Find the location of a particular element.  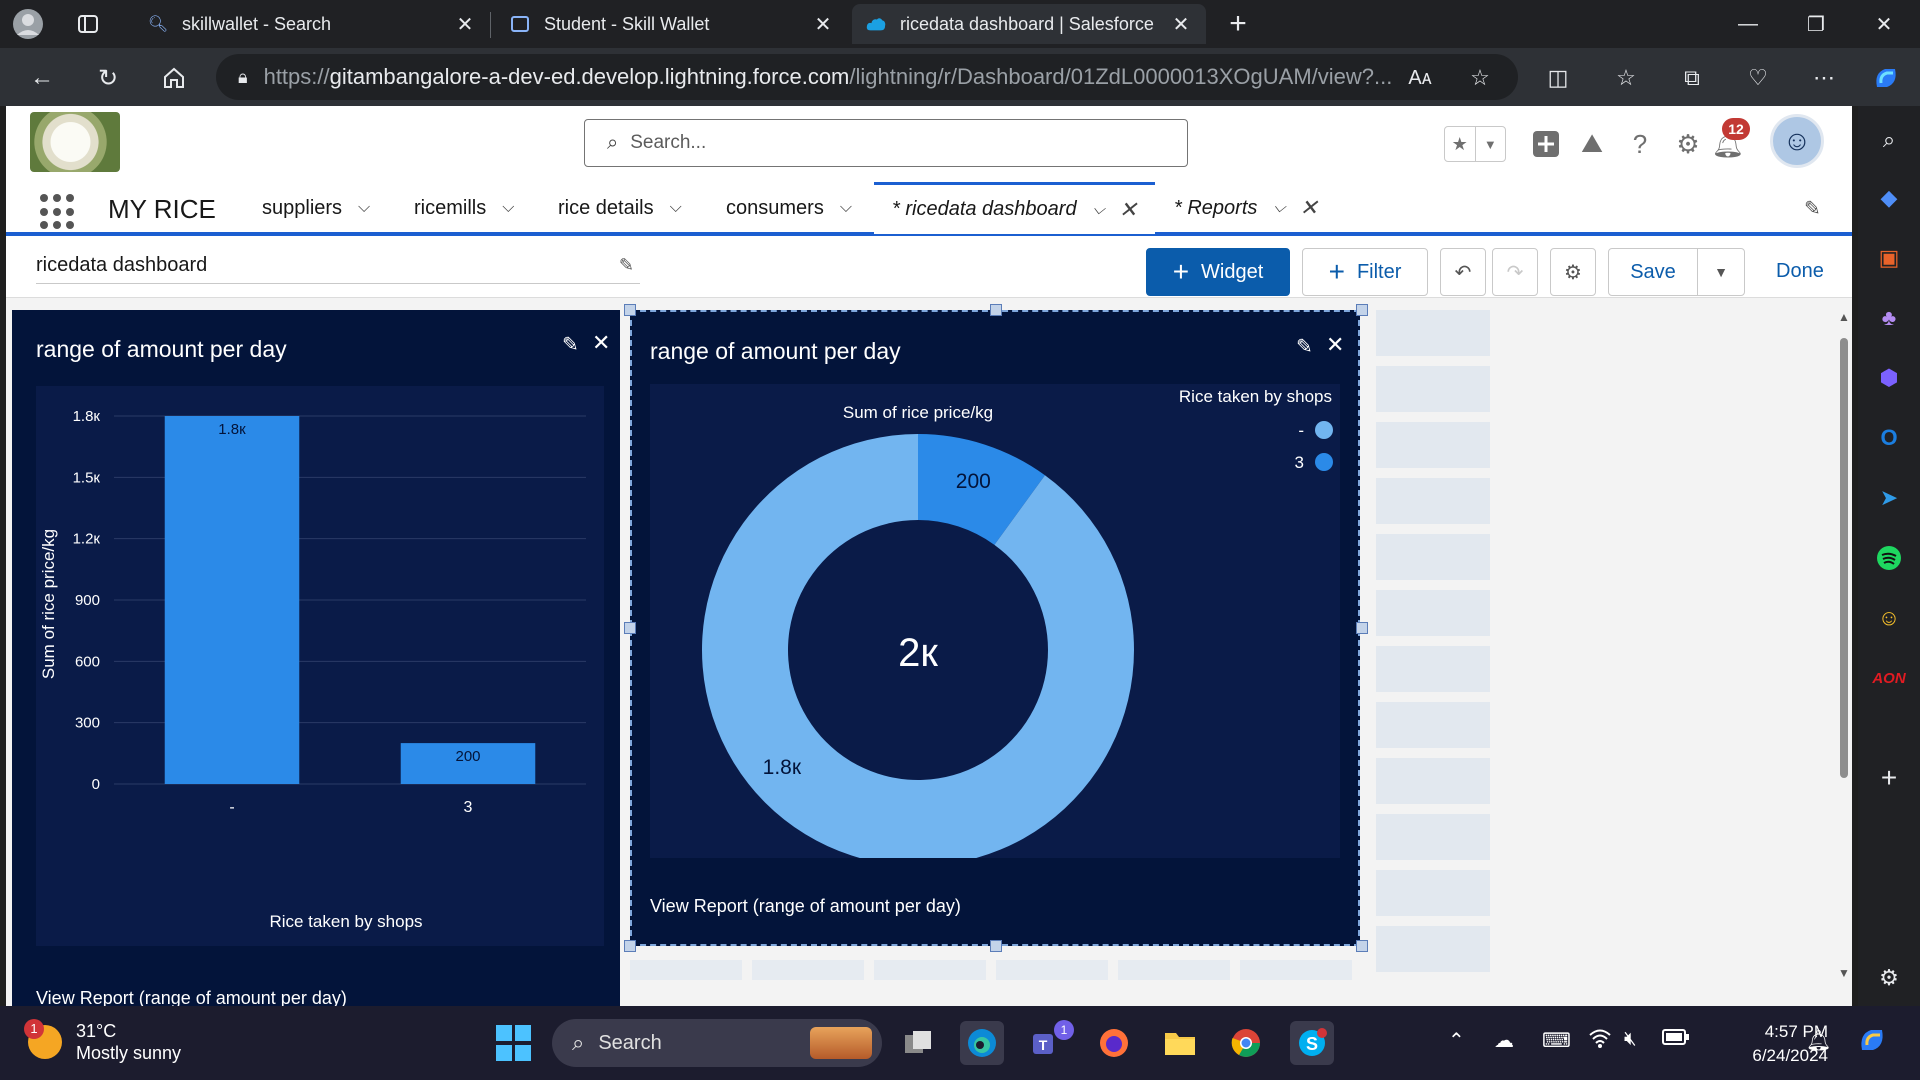

chrome-icon is located at coordinates (1246, 1043).